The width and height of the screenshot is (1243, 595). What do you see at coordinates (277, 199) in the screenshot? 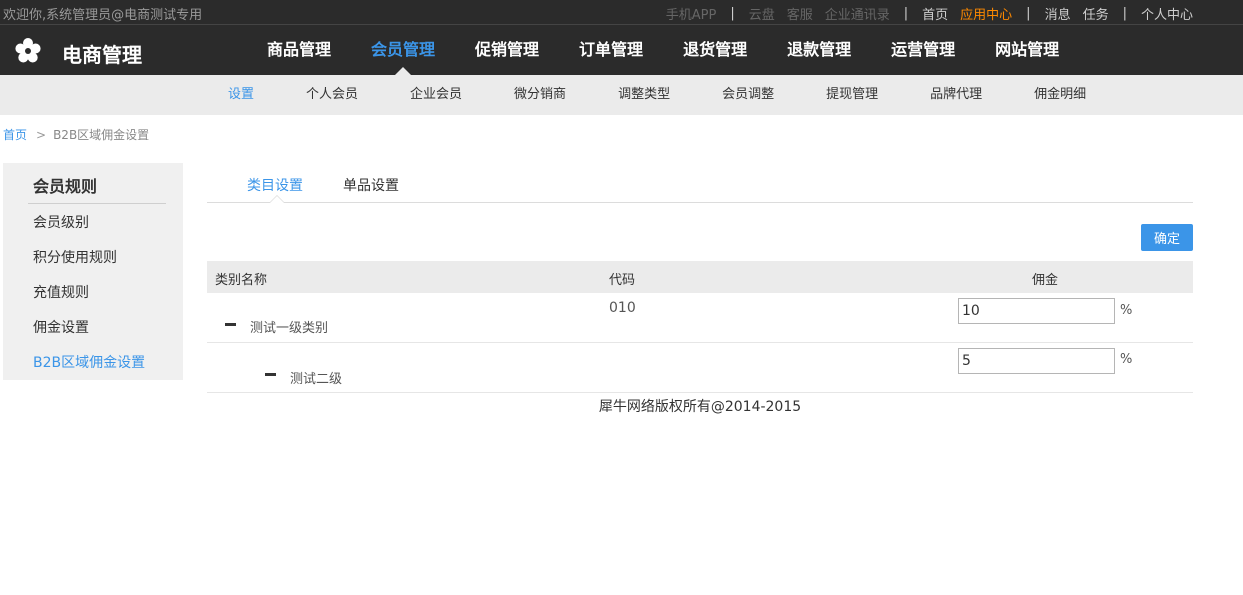
I see `active-tab-notch-inner` at bounding box center [277, 199].